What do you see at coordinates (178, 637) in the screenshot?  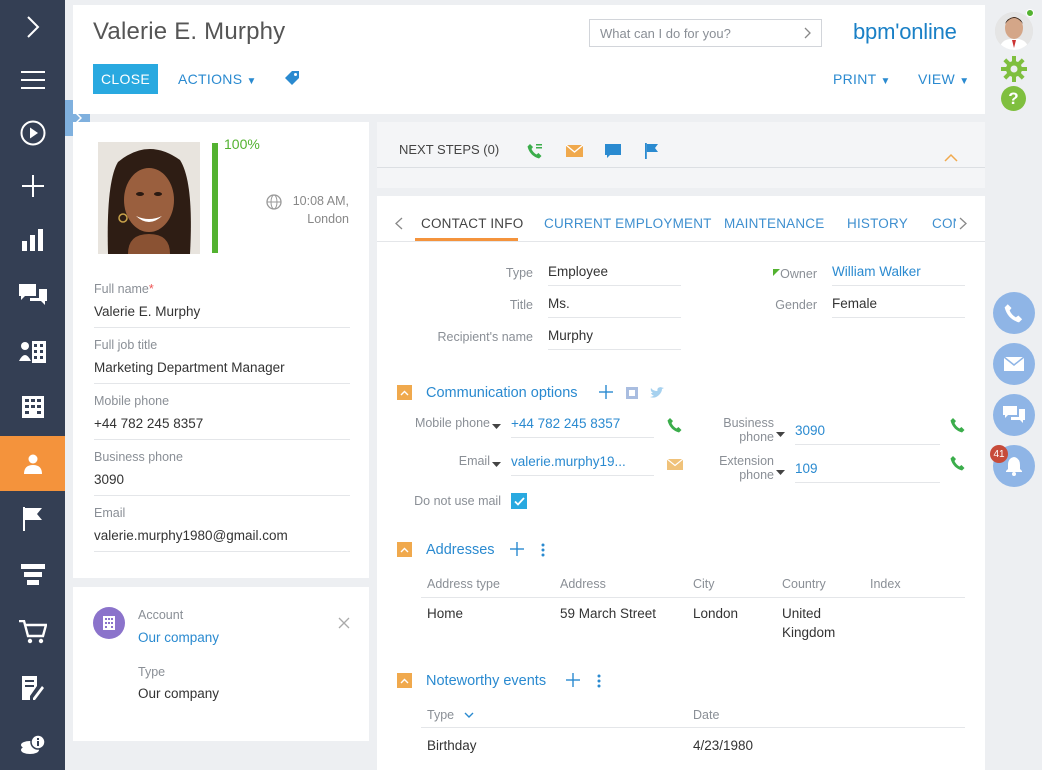 I see `account-link: Our company` at bounding box center [178, 637].